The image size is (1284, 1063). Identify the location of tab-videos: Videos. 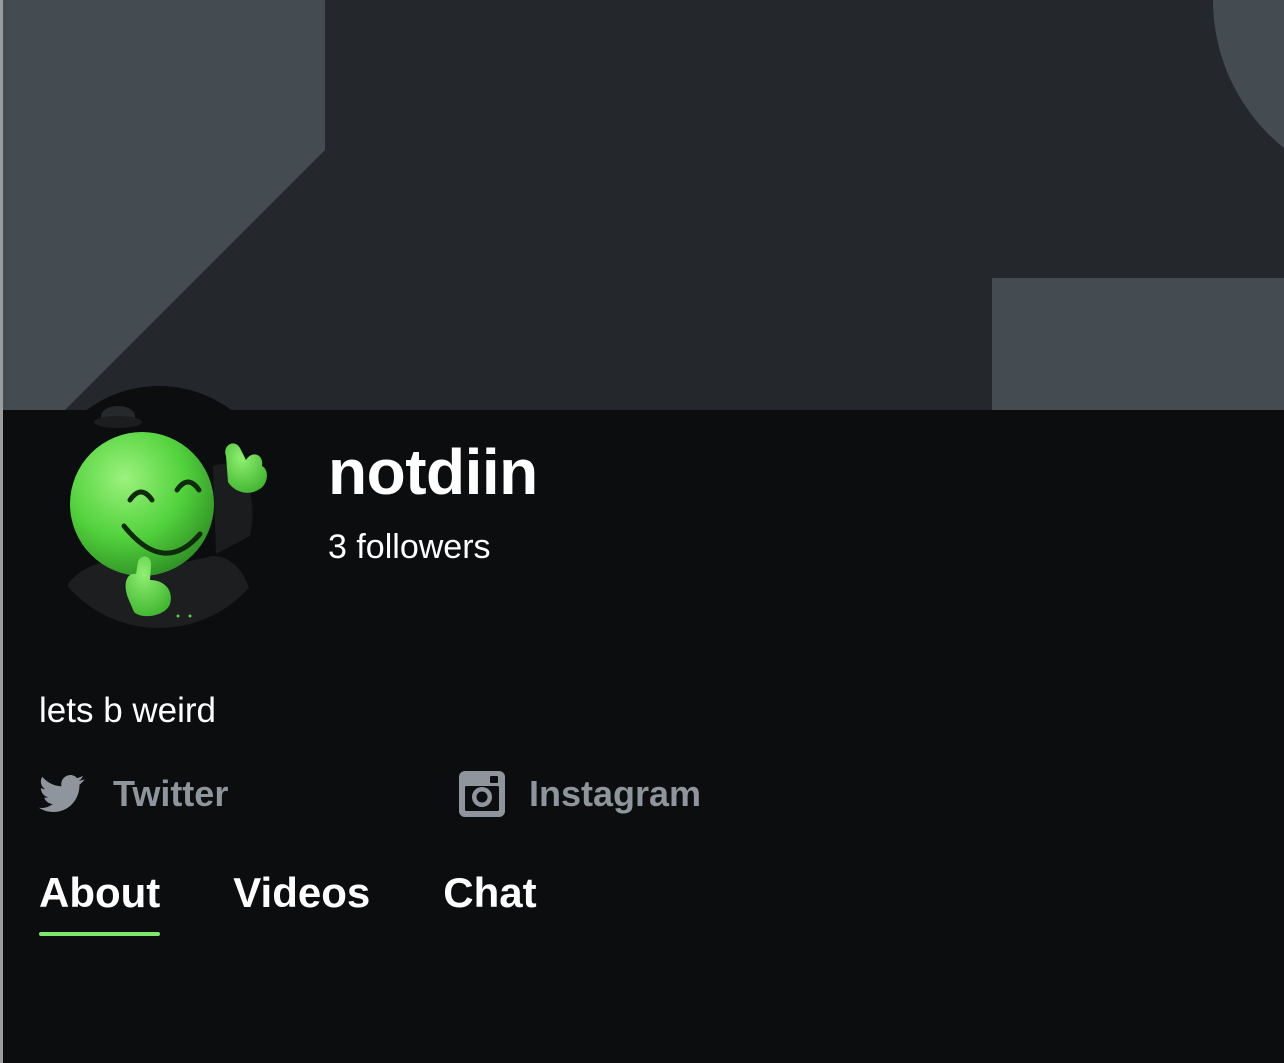
(301, 904).